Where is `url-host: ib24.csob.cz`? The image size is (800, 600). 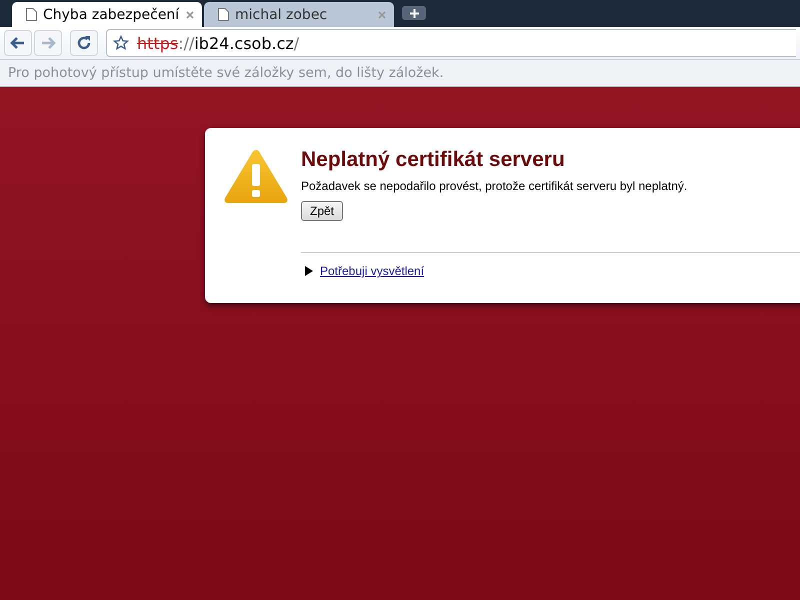
url-host: ib24.csob.cz is located at coordinates (244, 43).